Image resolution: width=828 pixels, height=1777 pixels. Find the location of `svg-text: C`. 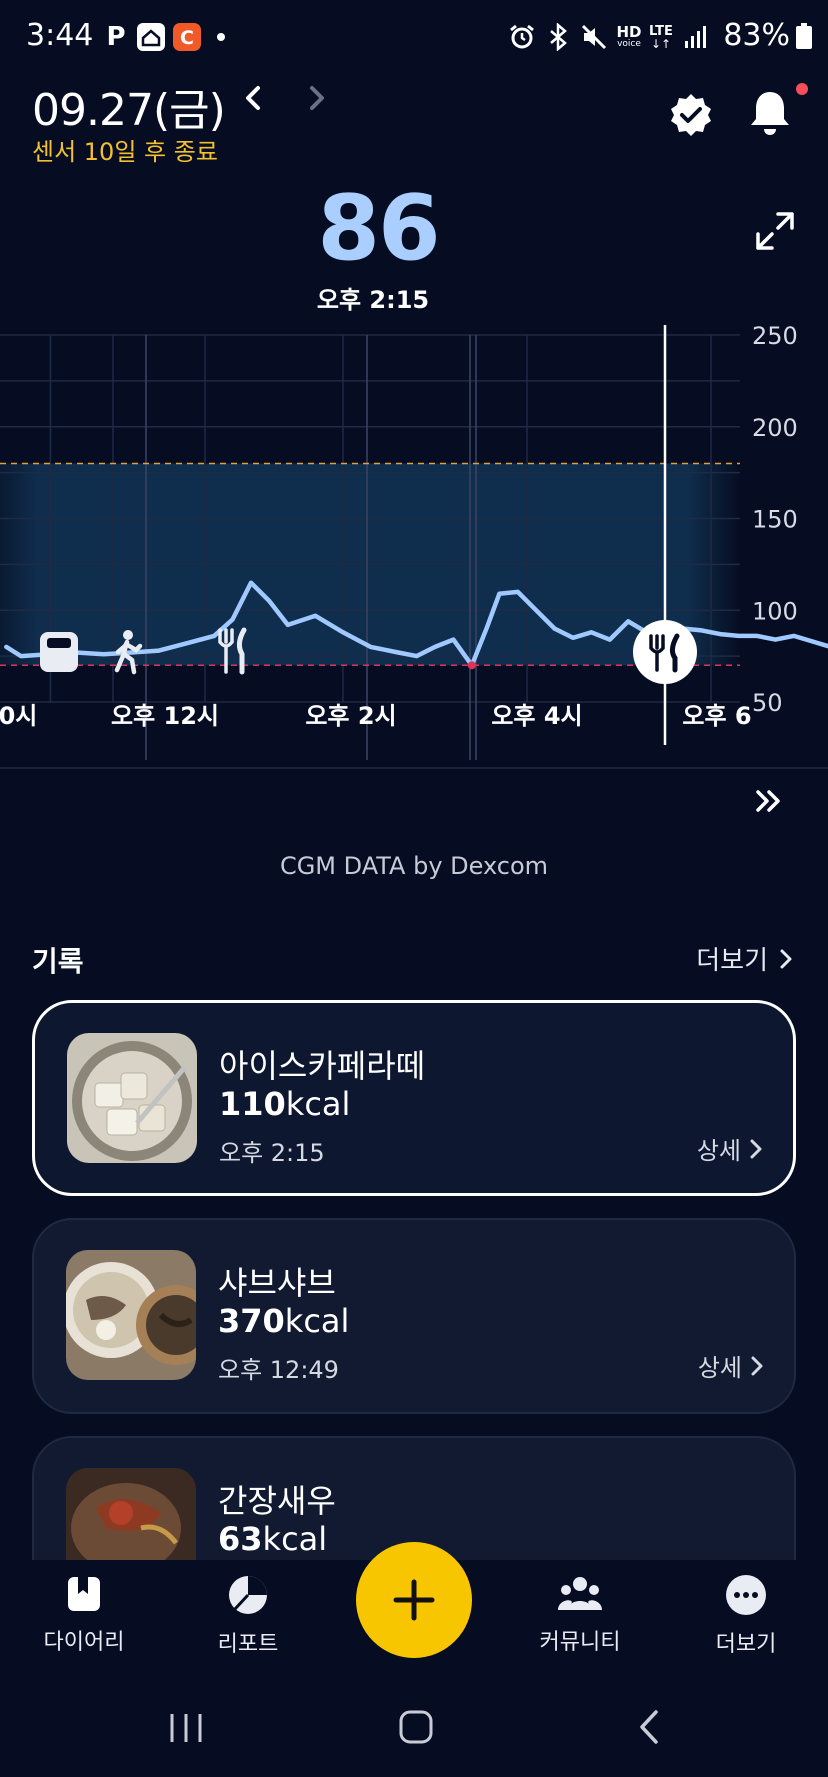

svg-text: C is located at coordinates (187, 38).